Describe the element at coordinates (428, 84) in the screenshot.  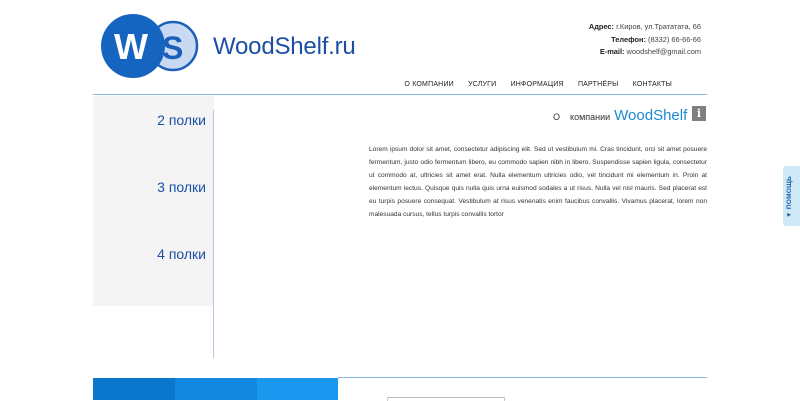
I see `nav-item-company: О КОМПАНИИ` at that location.